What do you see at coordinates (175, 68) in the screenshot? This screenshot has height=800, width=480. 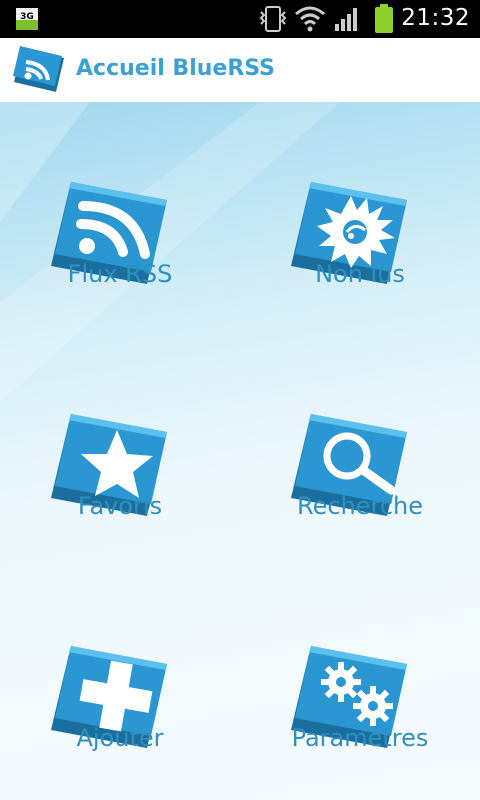 I see `page-title: Accueil BlueRSS` at bounding box center [175, 68].